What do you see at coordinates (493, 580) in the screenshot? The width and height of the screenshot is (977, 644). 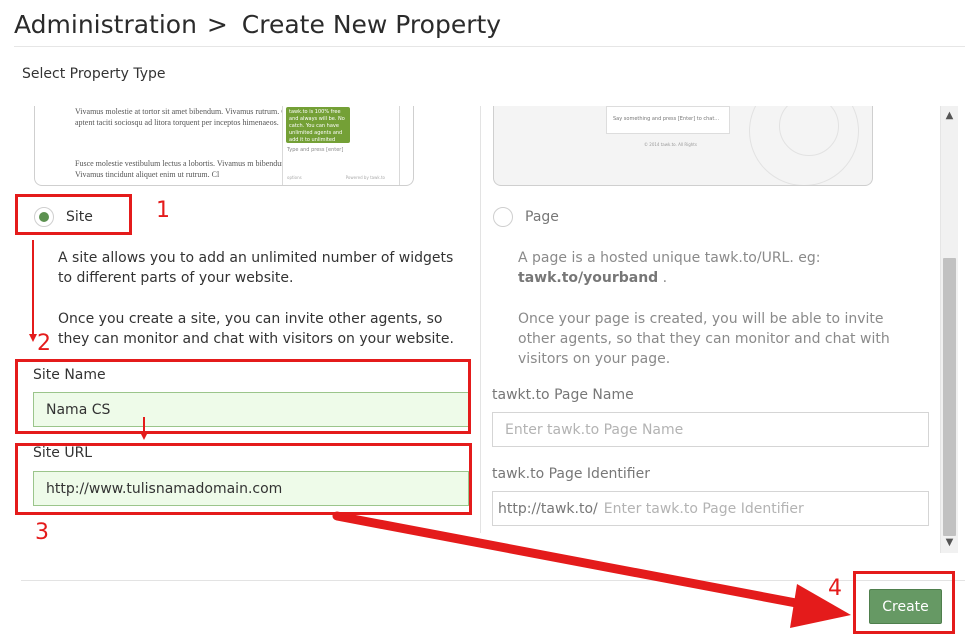 I see `footer-divider` at bounding box center [493, 580].